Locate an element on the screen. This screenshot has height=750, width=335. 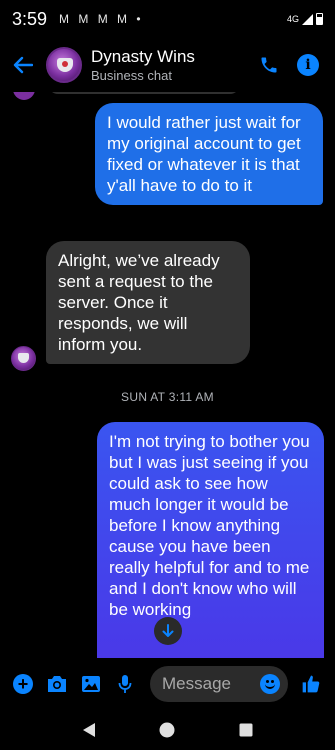
header-actions: i is located at coordinates (297, 65).